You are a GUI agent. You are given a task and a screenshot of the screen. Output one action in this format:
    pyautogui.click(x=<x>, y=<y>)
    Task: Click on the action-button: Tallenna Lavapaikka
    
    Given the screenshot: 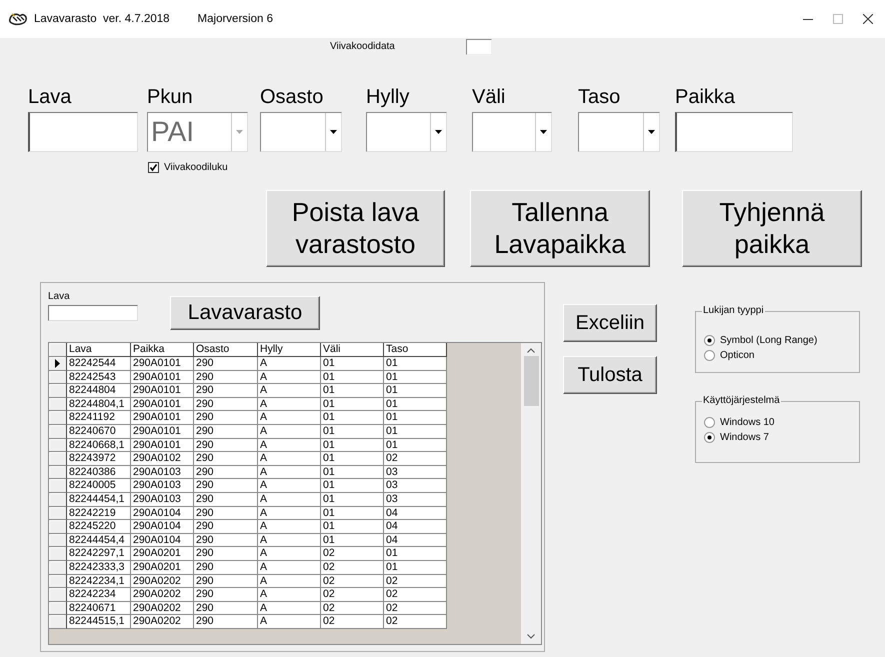 What is the action you would take?
    pyautogui.click(x=560, y=228)
    